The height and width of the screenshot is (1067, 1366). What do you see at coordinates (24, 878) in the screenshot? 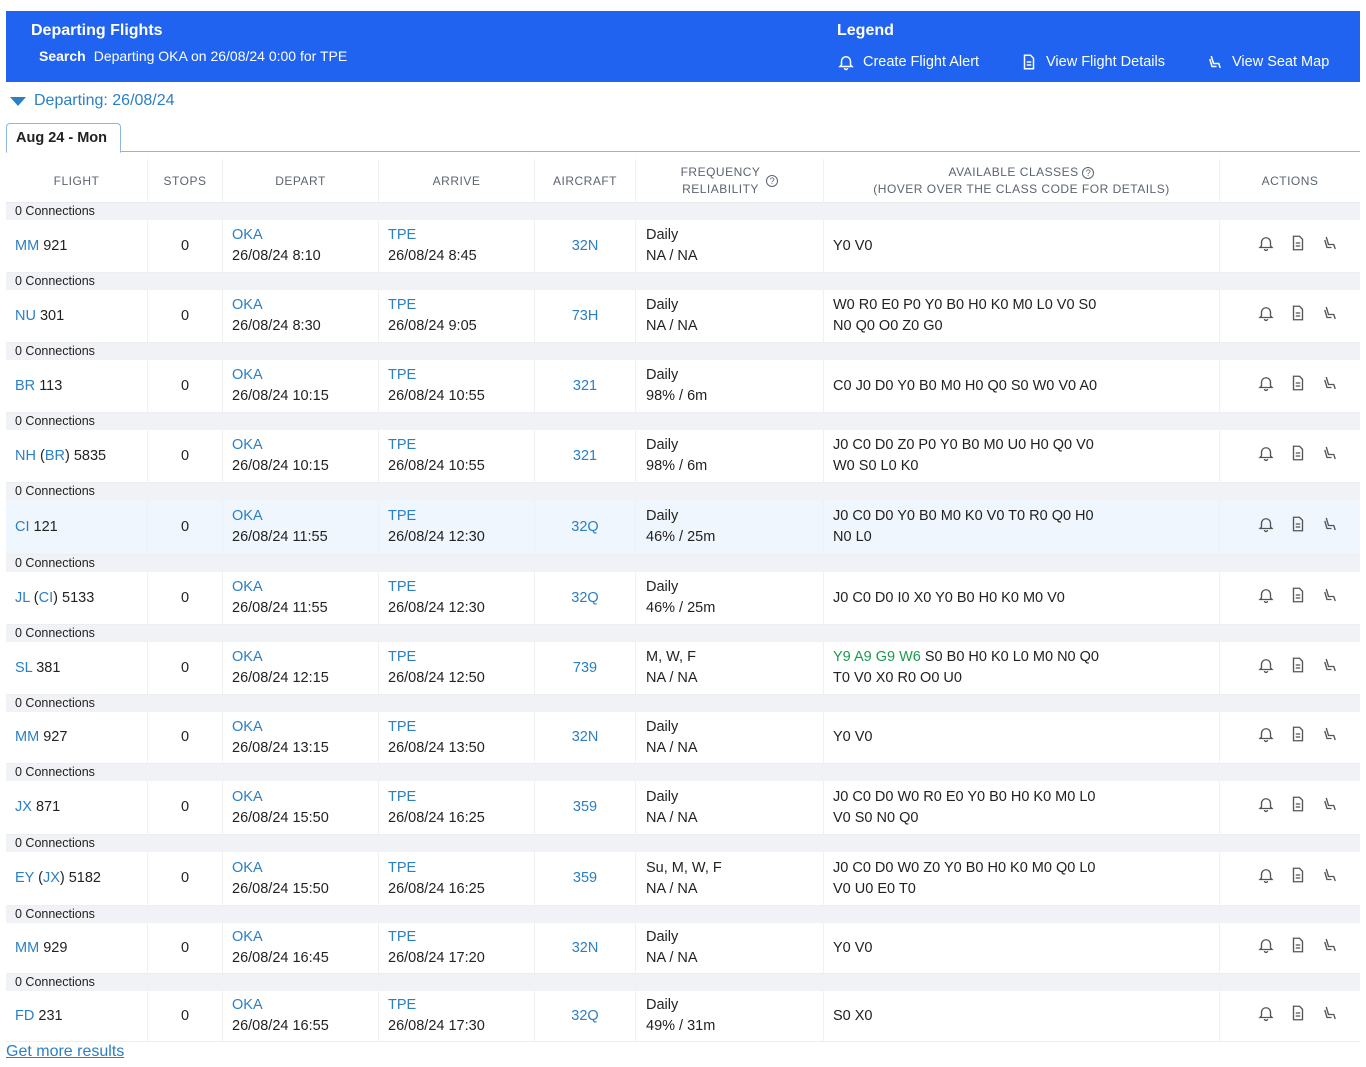
I see `airline-code-link: EY` at bounding box center [24, 878].